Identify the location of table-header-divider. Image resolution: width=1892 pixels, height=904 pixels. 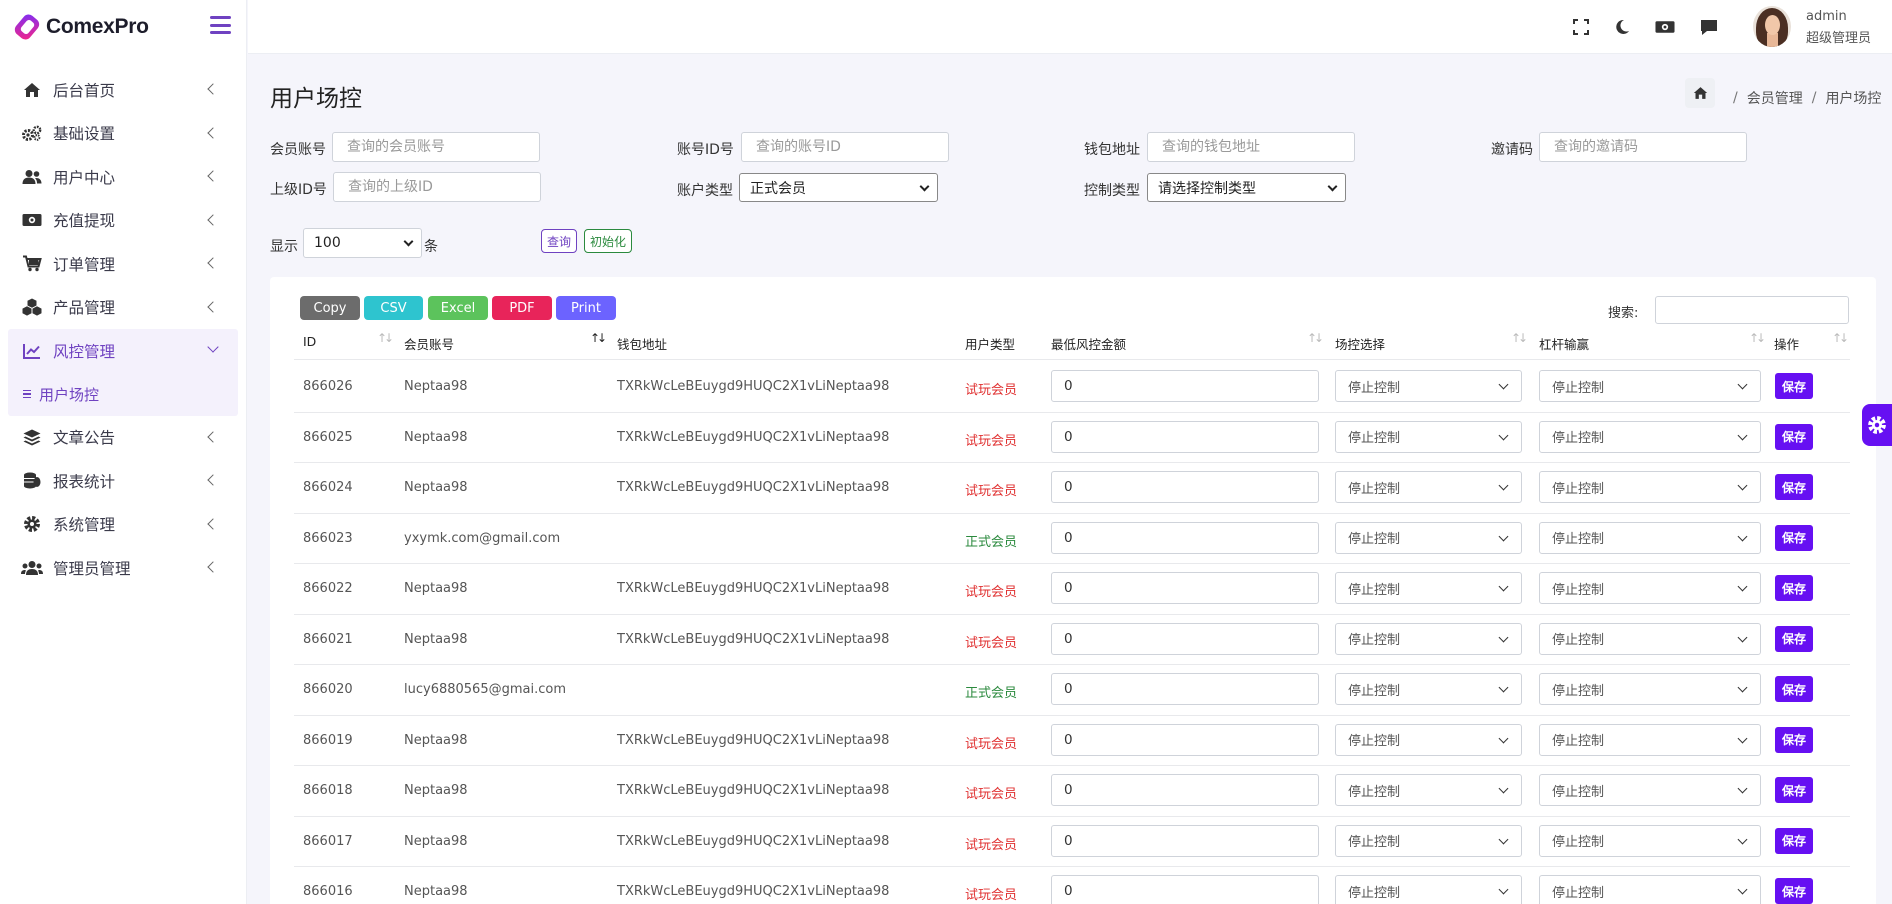
(1072, 359).